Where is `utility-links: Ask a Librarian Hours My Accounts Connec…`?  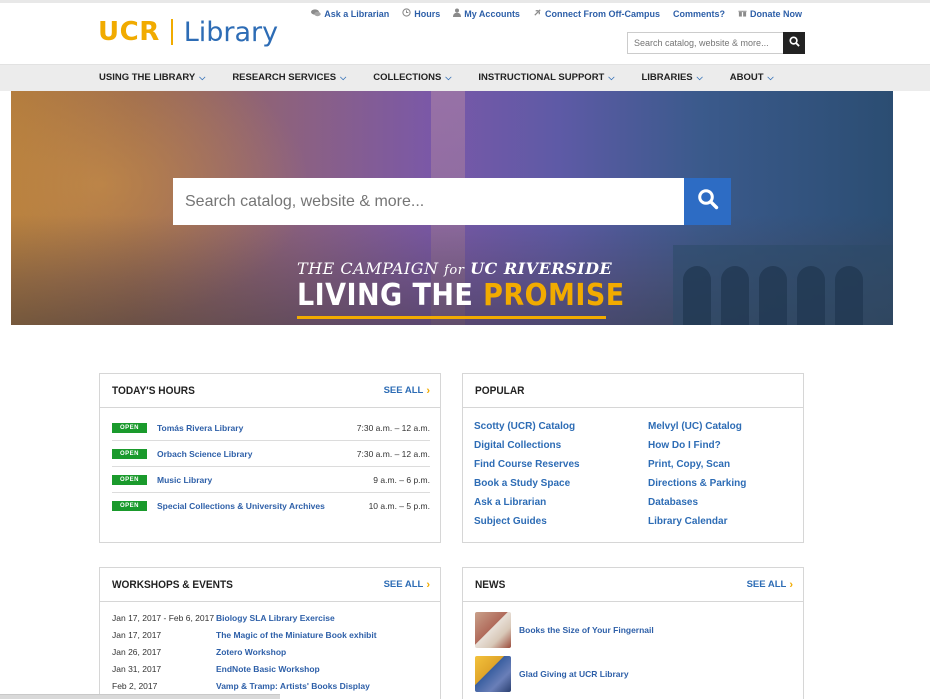 utility-links: Ask a Librarian Hours My Accounts Connec… is located at coordinates (556, 13).